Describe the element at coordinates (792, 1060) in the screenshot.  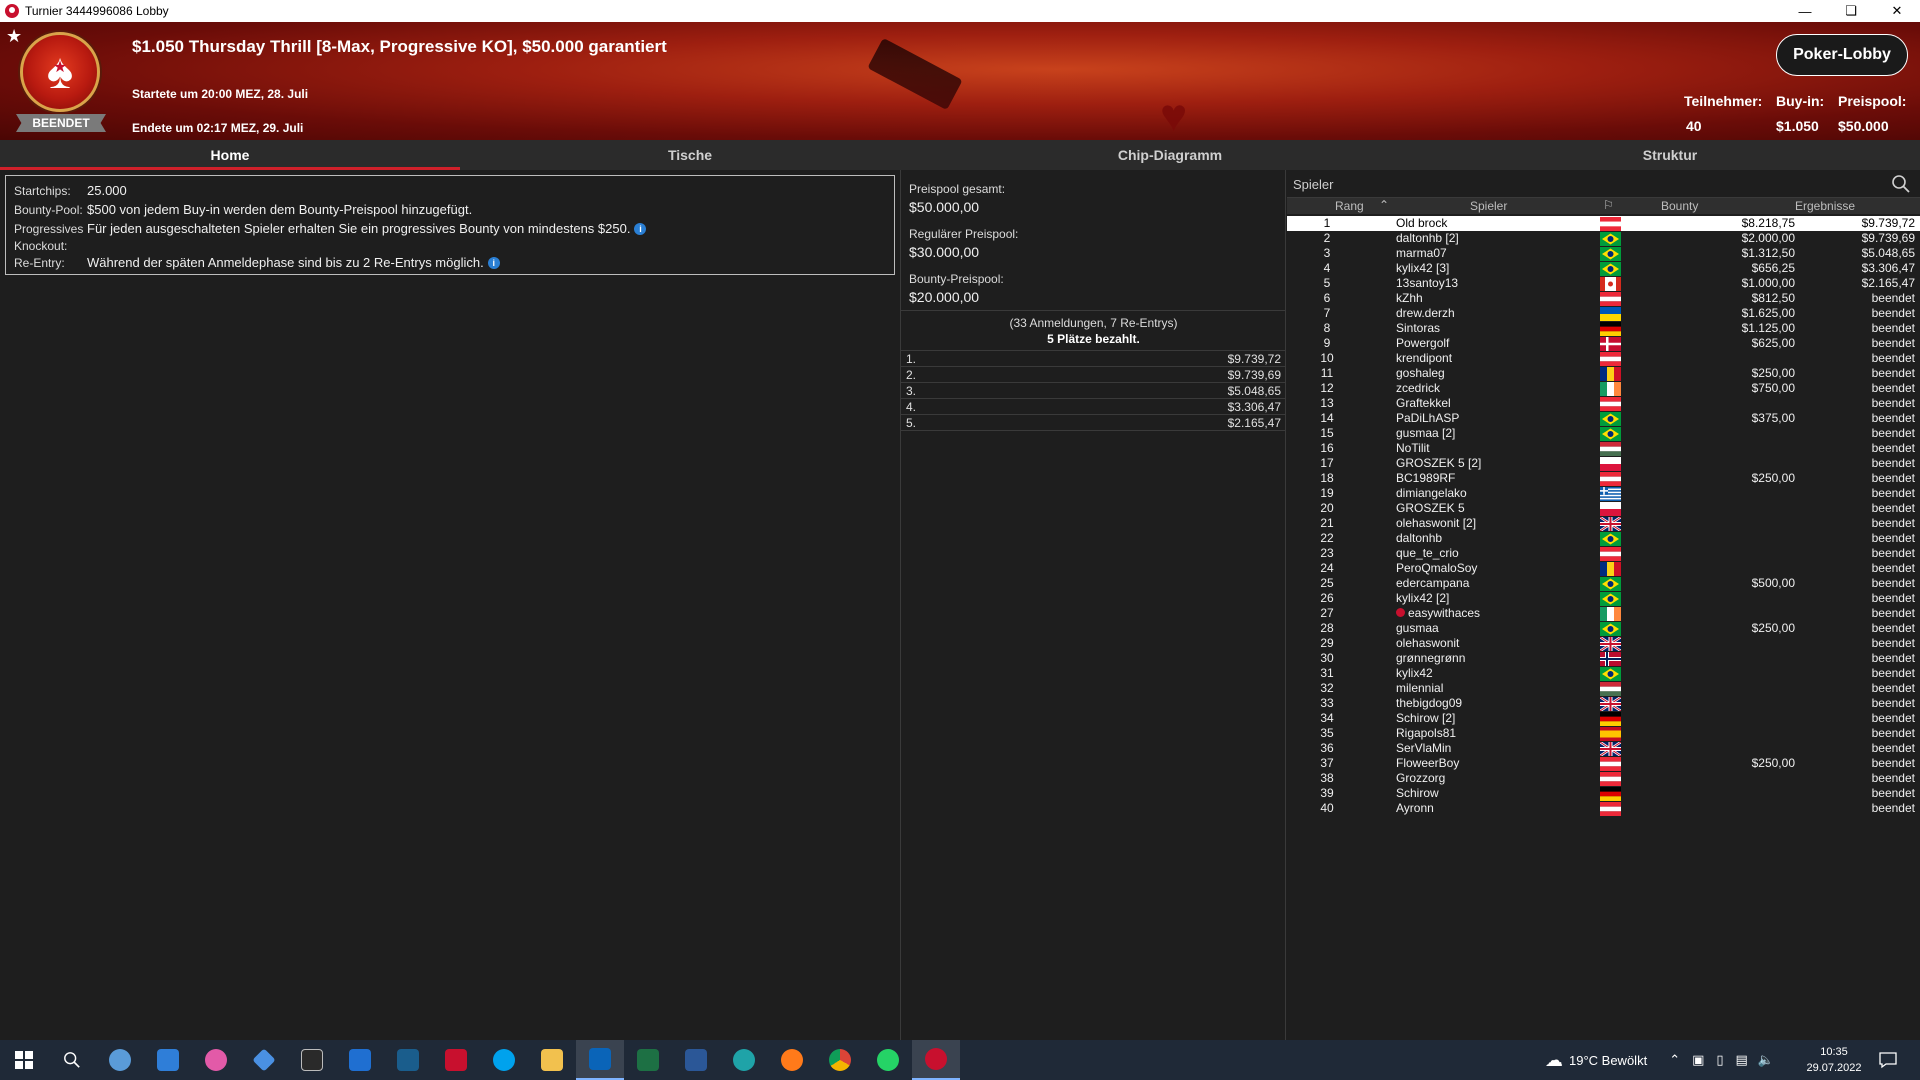
I see `firefox-icon` at that location.